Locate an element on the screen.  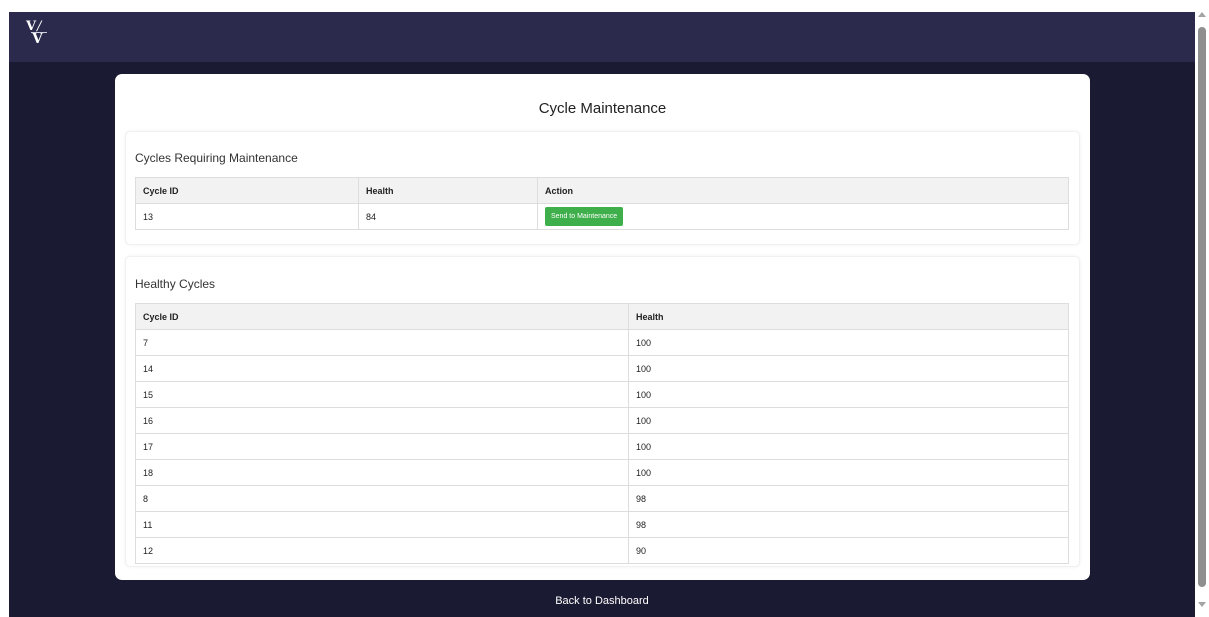
page-title: Cycle Maintenance is located at coordinates (602, 108).